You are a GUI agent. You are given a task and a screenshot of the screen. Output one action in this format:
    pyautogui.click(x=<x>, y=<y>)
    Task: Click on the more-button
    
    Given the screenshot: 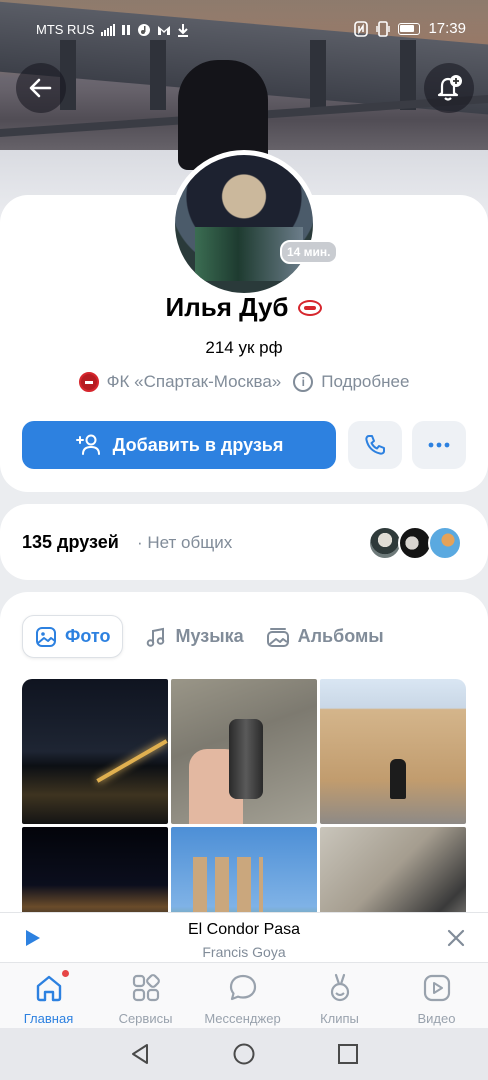 What is the action you would take?
    pyautogui.click(x=439, y=445)
    